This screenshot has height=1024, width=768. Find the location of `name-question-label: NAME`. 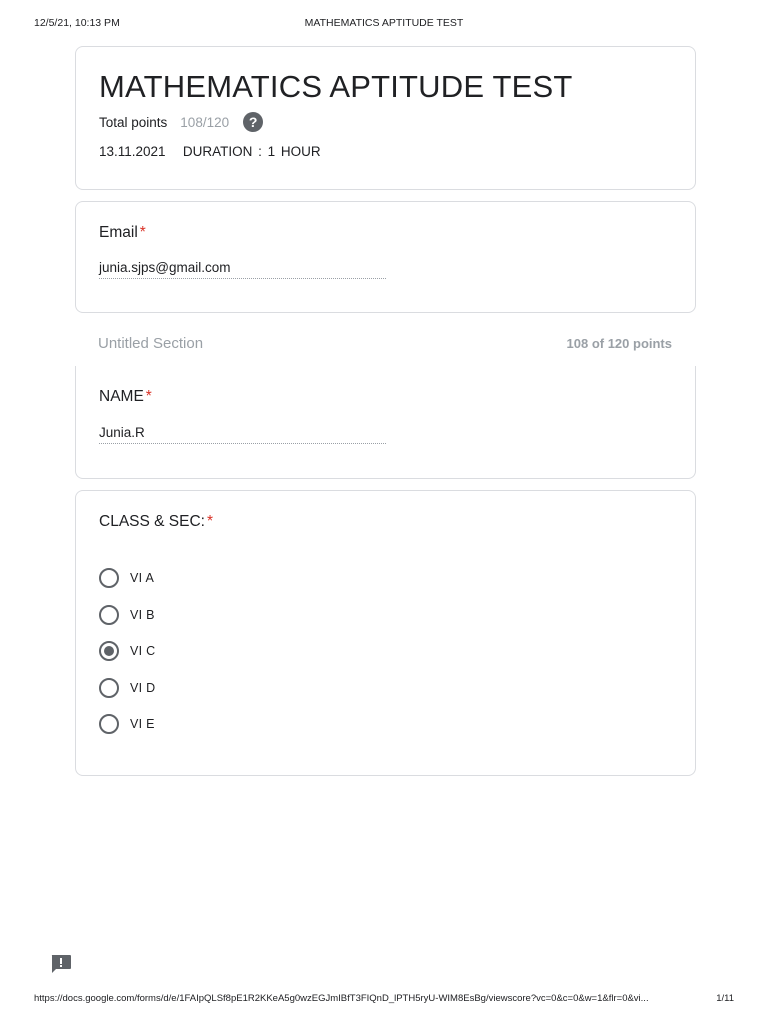

name-question-label: NAME is located at coordinates (121, 396).